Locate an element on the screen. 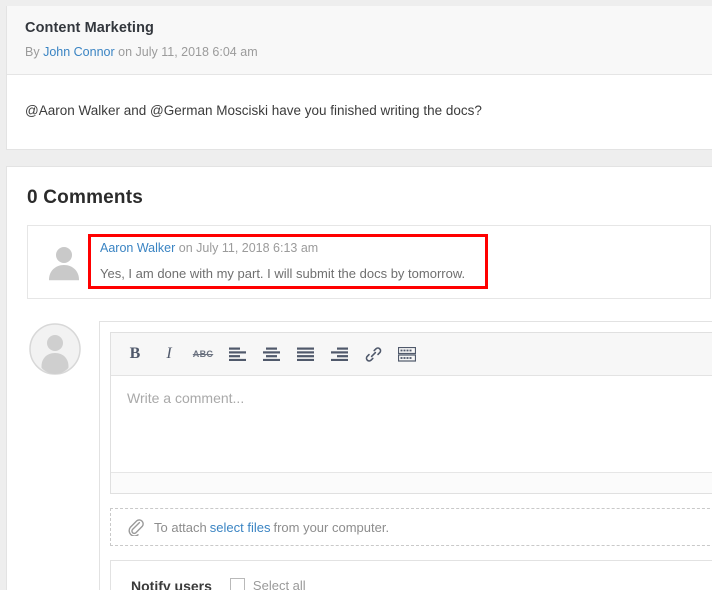  strikethrough-glyph: ABC is located at coordinates (203, 354).